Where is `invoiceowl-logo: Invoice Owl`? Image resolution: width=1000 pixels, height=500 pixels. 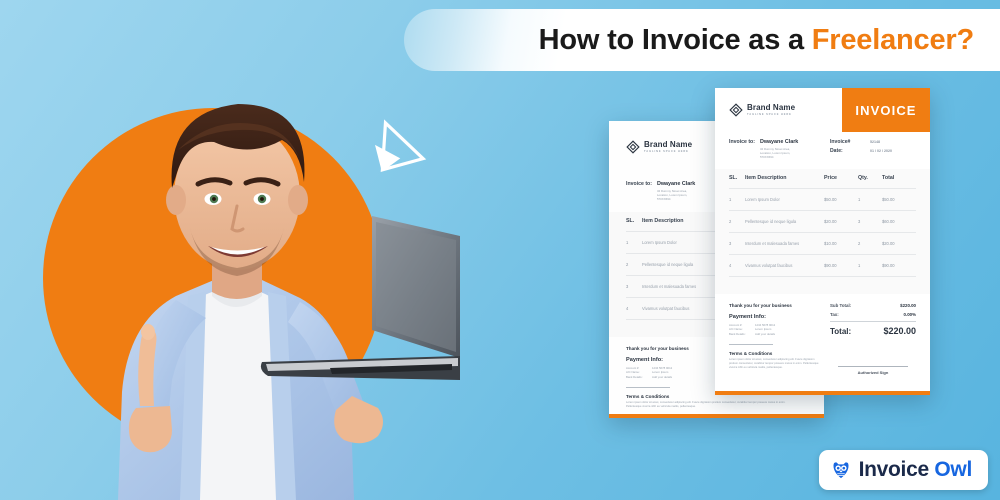
invoiceowl-logo: Invoice Owl is located at coordinates (903, 470).